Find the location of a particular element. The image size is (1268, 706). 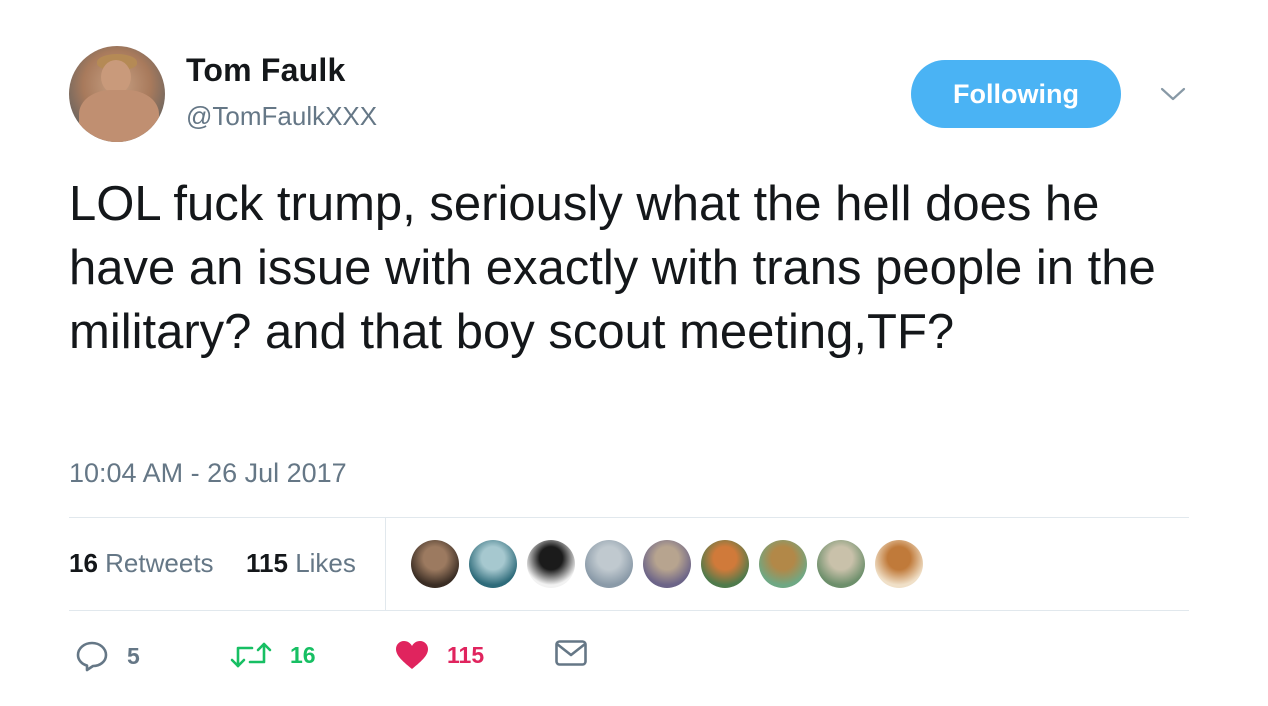

retweet-icon is located at coordinates (251, 655).